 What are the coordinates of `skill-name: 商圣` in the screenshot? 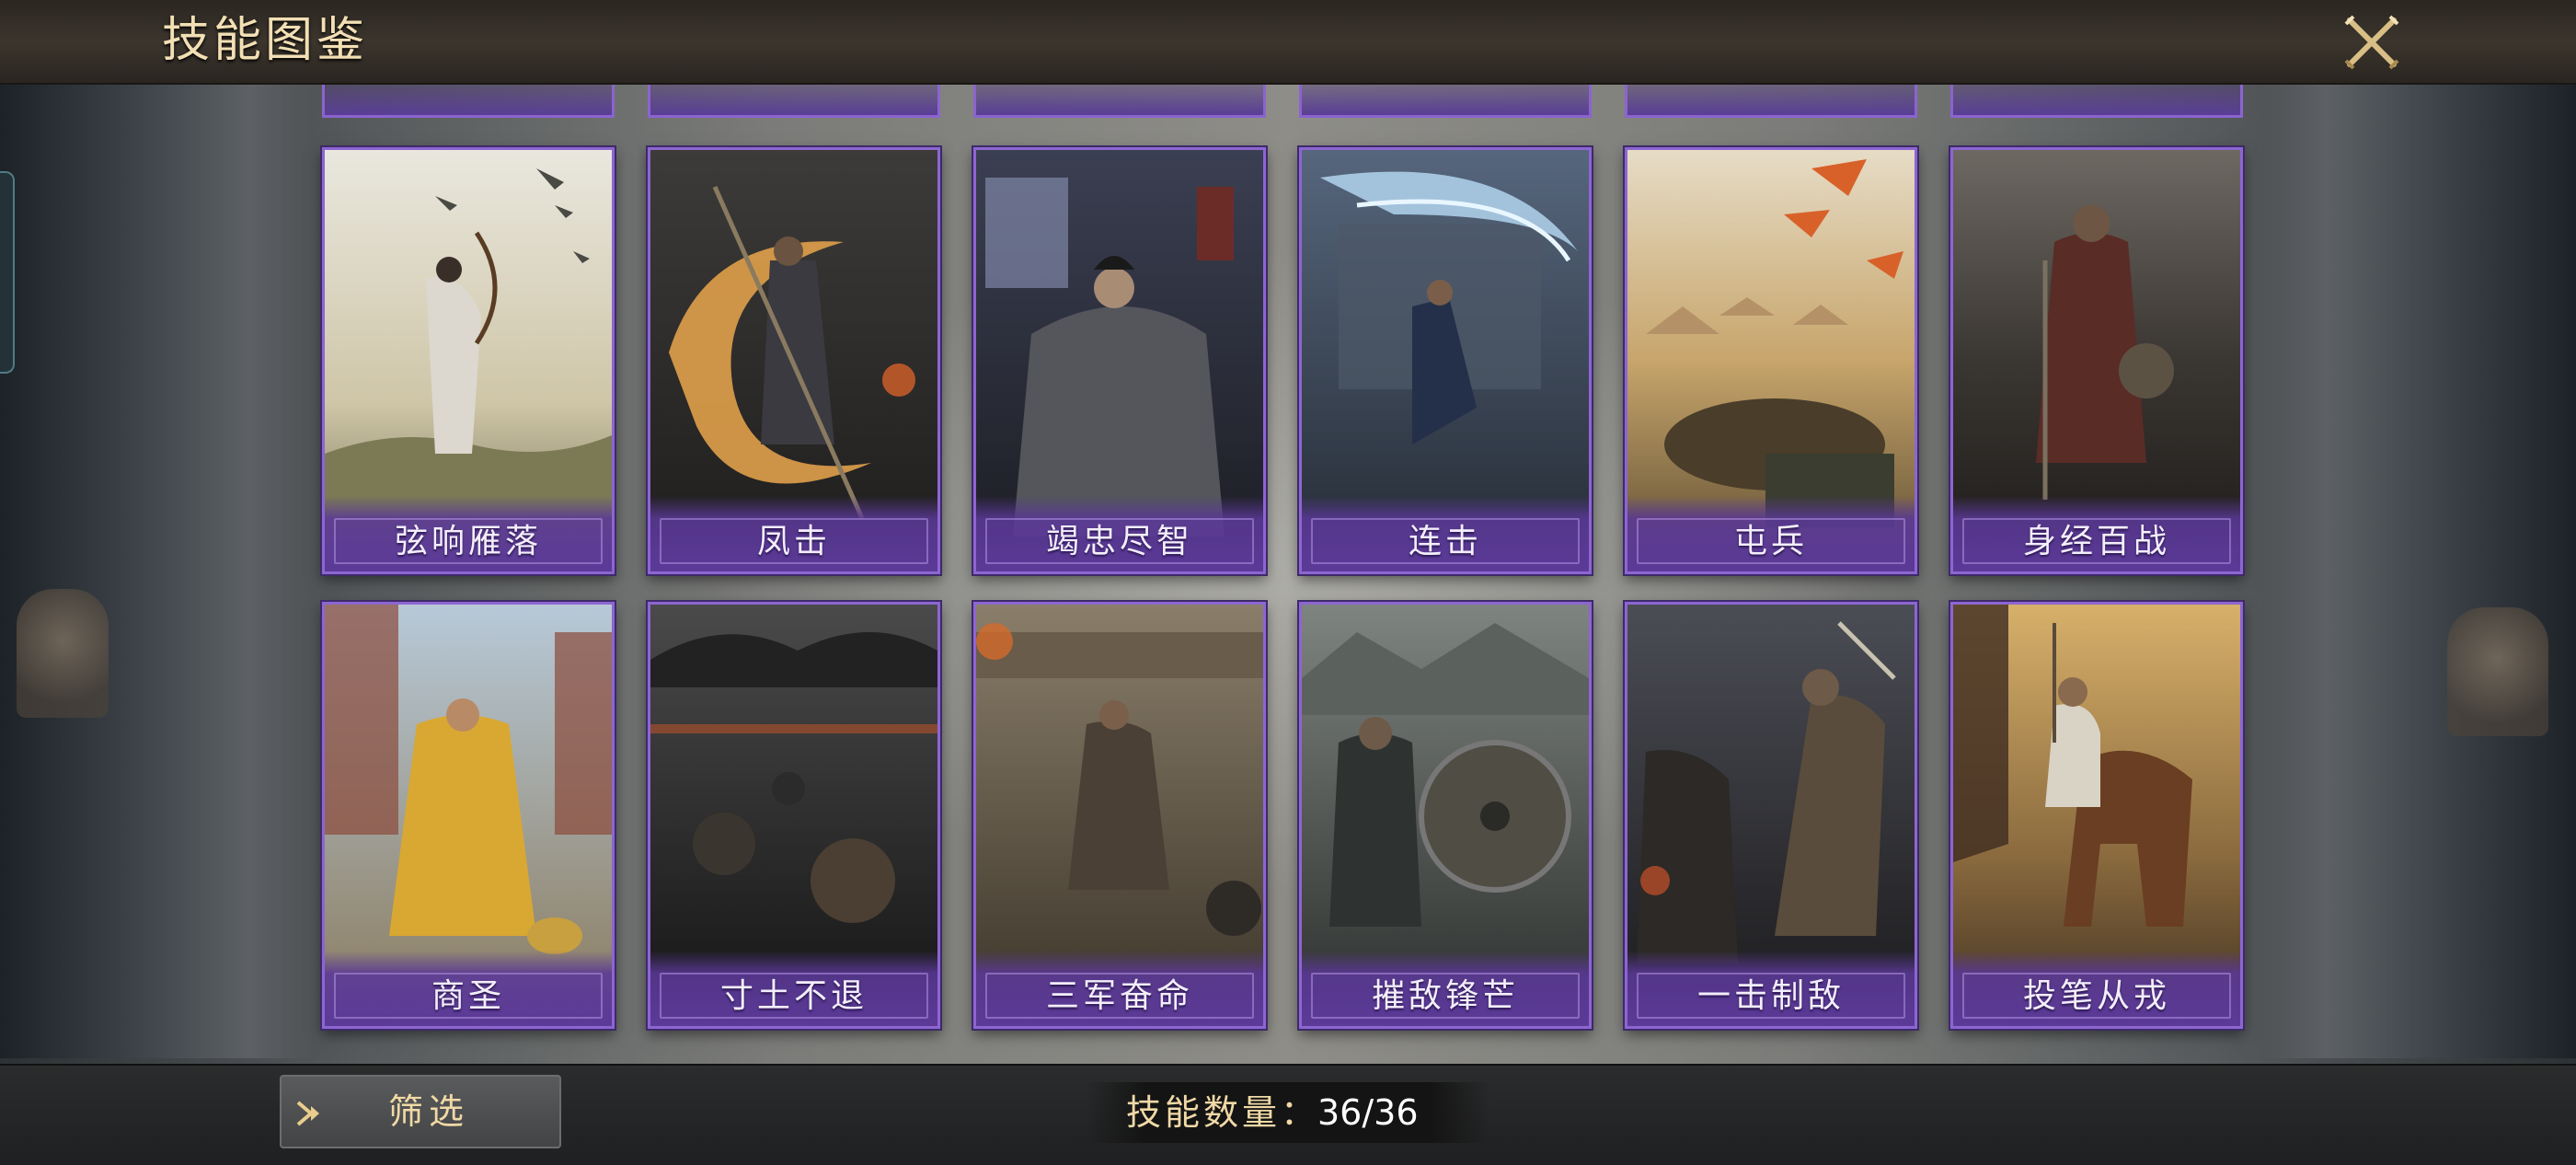 It's located at (468, 996).